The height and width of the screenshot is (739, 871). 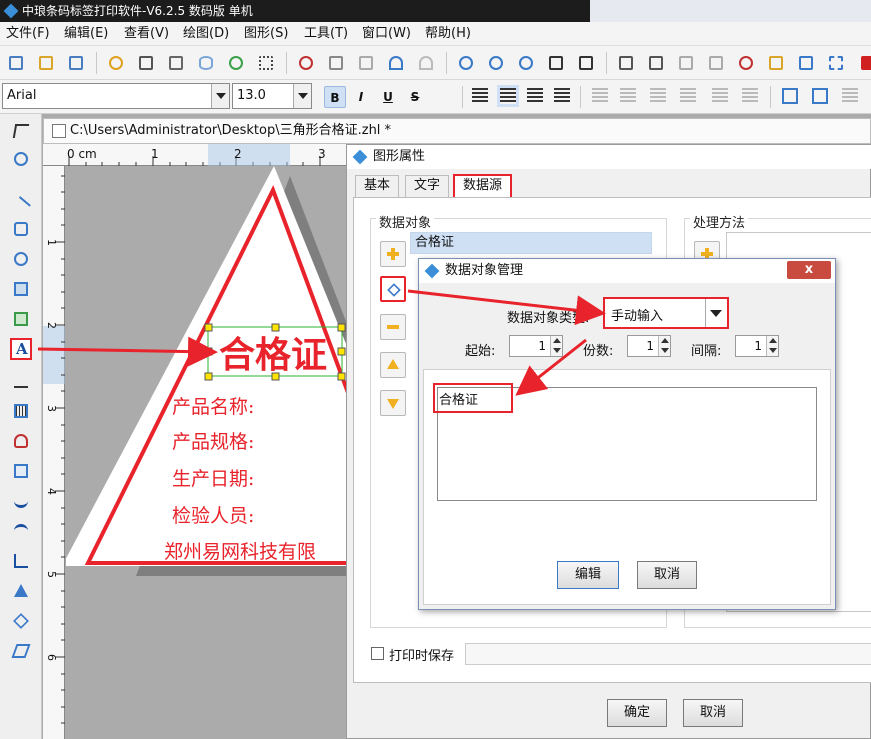 What do you see at coordinates (361, 97) in the screenshot?
I see `italic-button: I` at bounding box center [361, 97].